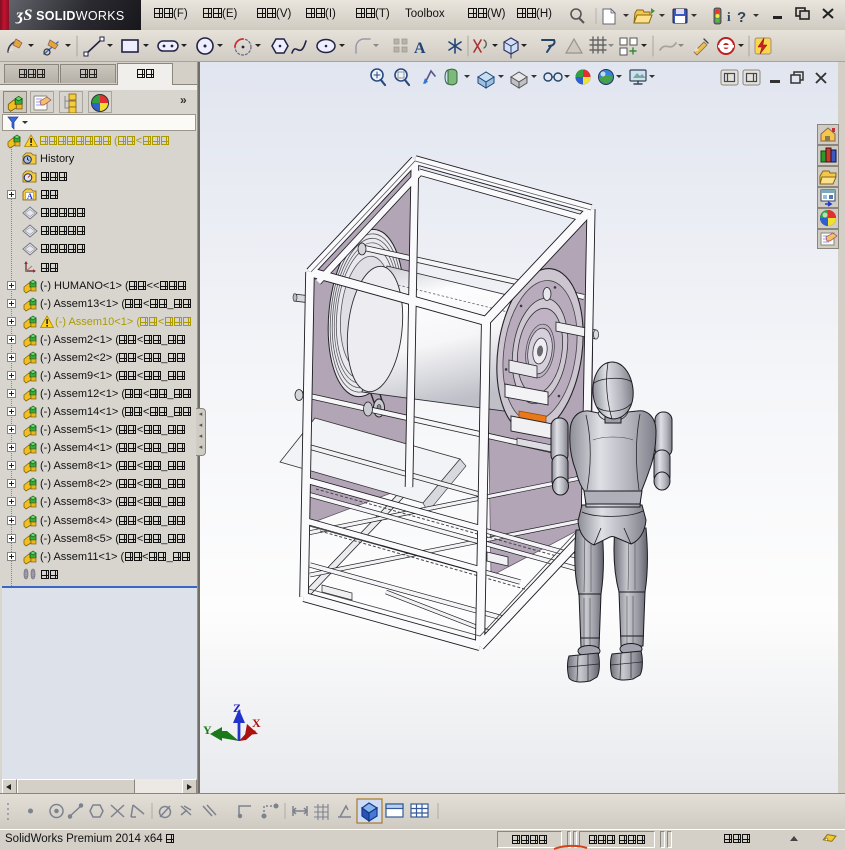 This screenshot has height=850, width=845. Describe the element at coordinates (237, 708) in the screenshot. I see `svg-text: Z` at that location.